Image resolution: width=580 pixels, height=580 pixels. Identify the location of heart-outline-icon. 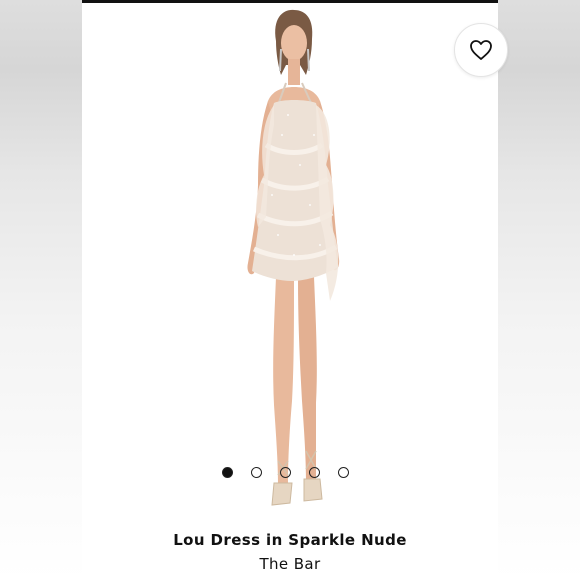
(481, 50).